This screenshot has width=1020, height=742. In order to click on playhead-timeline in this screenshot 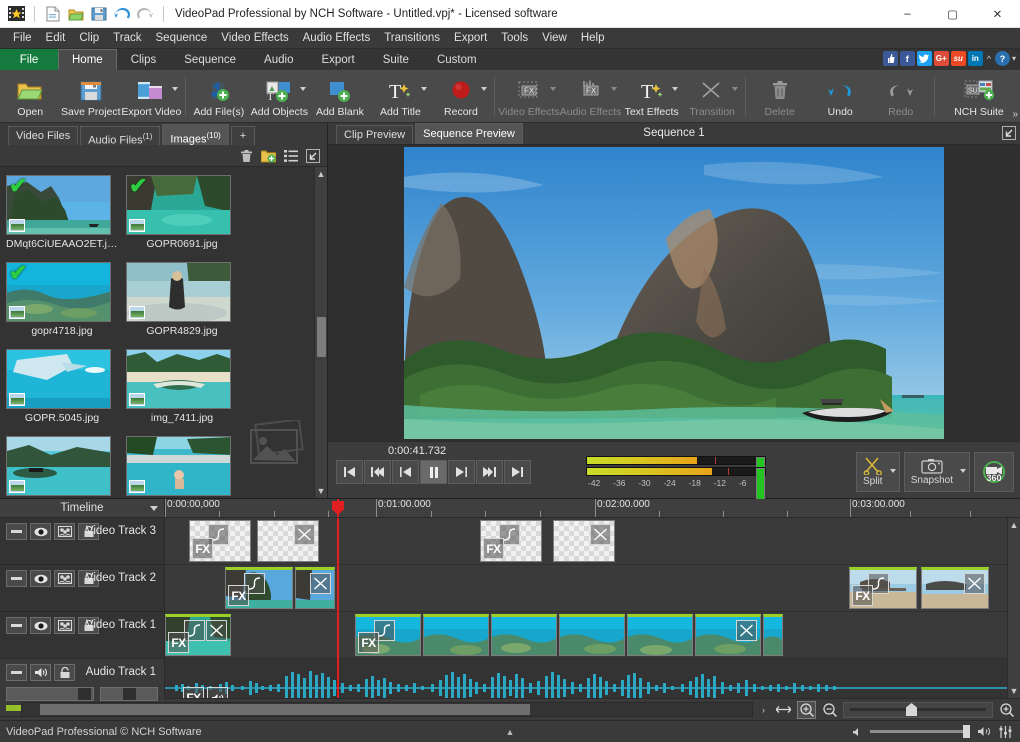, I will do `click(338, 608)`.